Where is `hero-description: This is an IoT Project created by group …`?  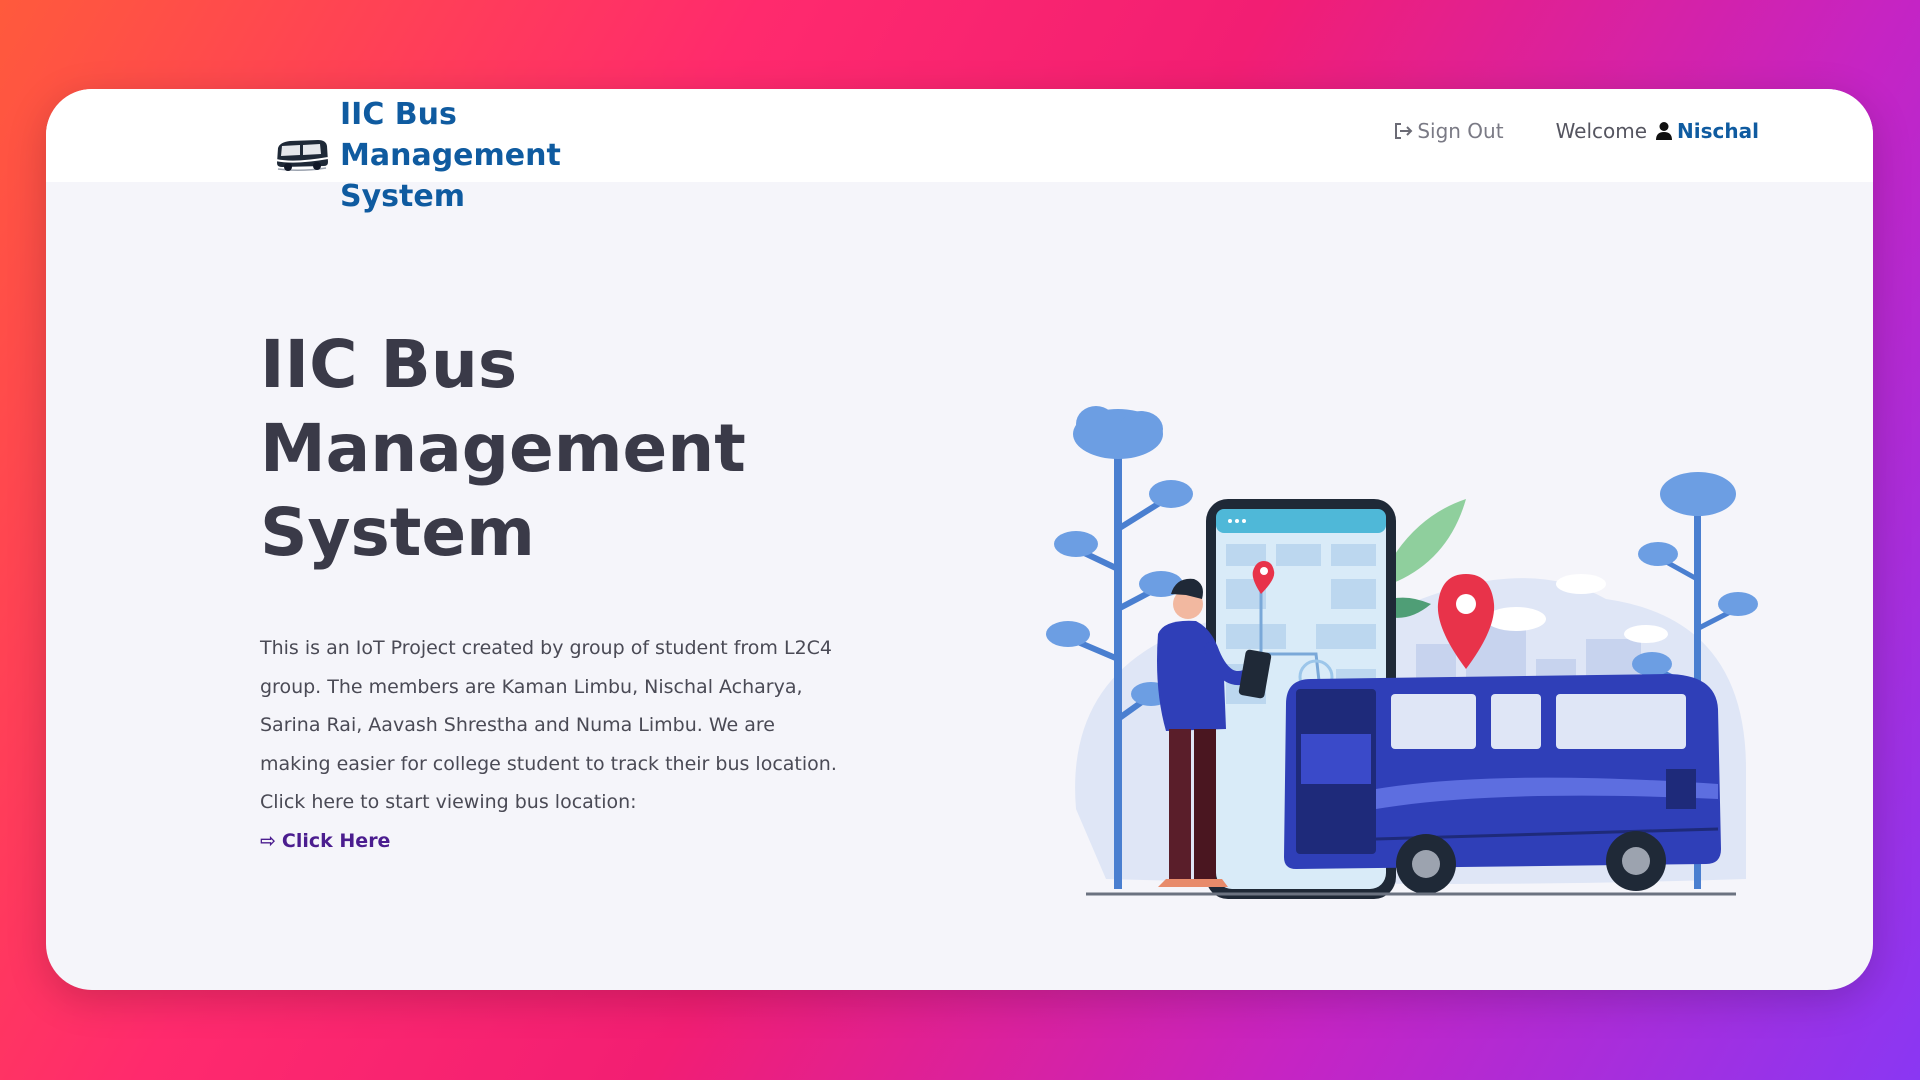 hero-description: This is an IoT Project created by group … is located at coordinates (548, 706).